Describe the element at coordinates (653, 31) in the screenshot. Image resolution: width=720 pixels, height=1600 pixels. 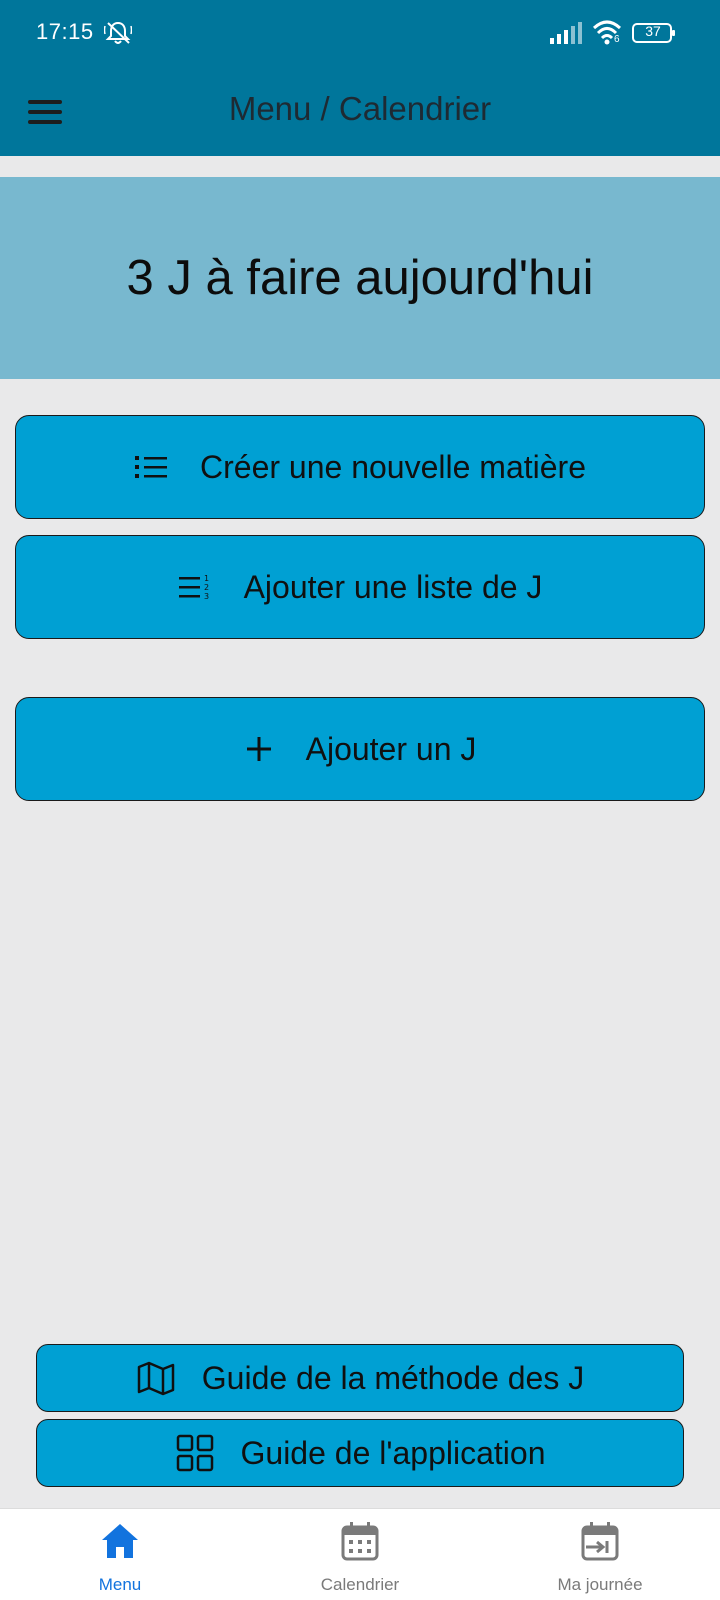
I see `battery-level: 37` at that location.